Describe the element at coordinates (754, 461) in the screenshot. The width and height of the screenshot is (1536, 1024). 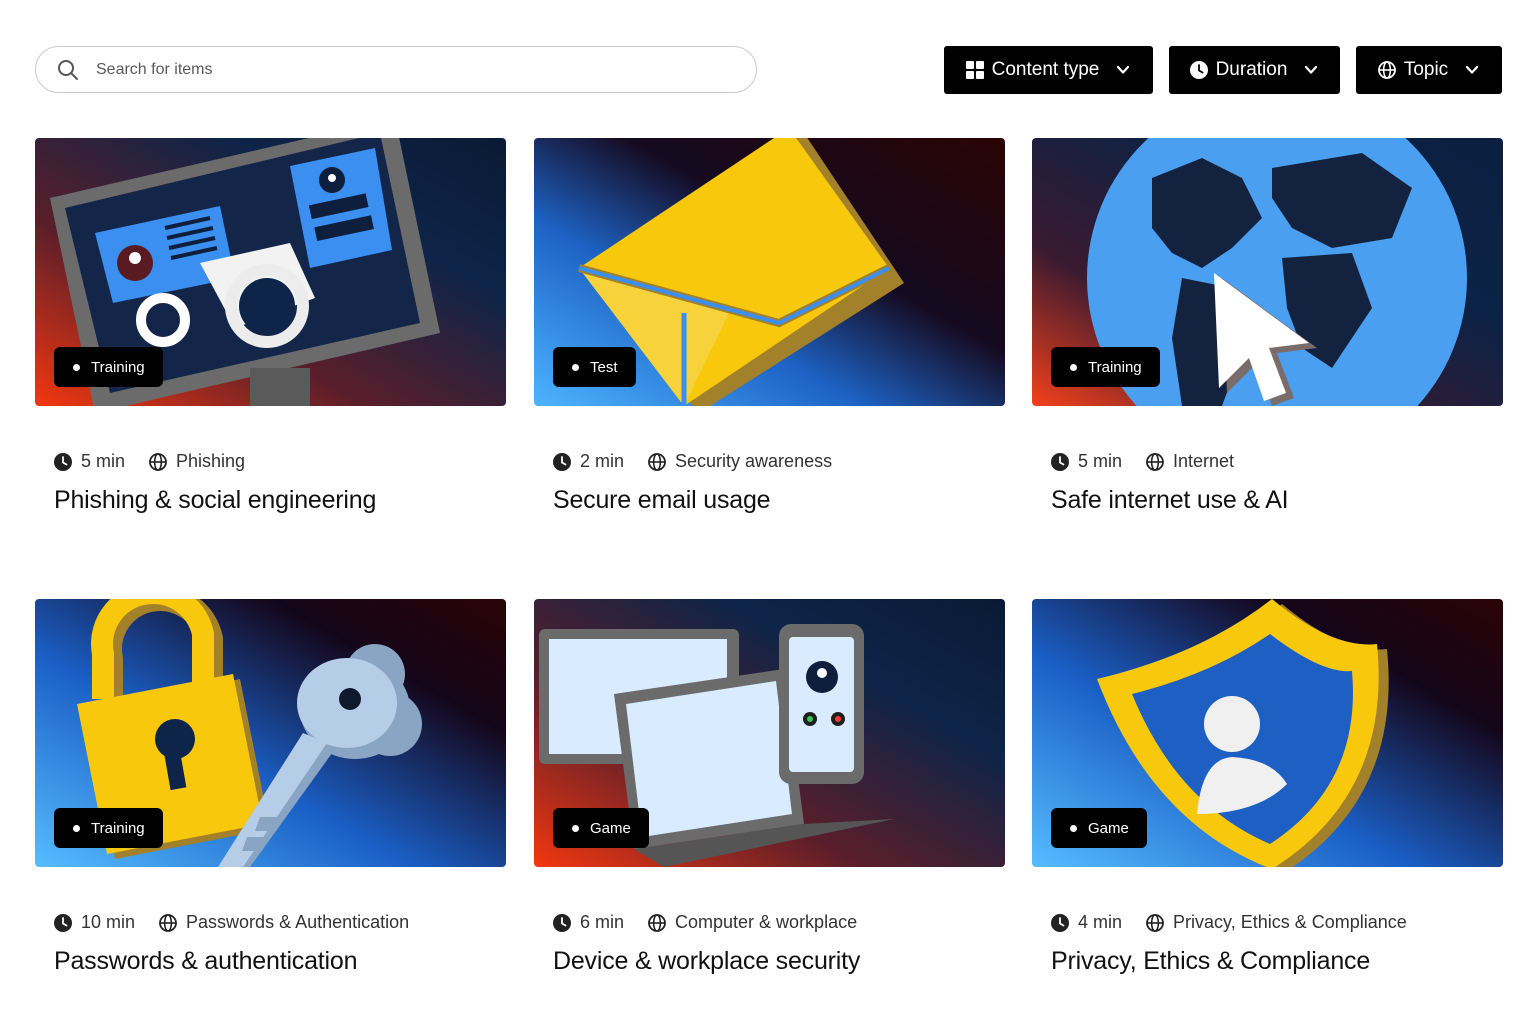
I see `topic-label: Security awareness` at that location.